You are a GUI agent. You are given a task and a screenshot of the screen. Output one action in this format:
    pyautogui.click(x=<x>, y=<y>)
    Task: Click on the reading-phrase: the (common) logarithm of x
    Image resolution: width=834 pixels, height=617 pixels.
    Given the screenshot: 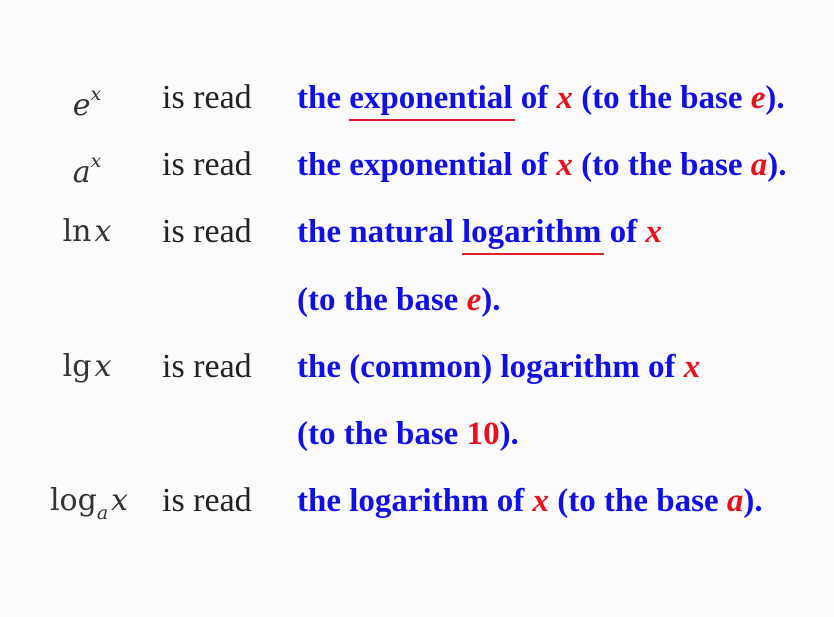 What is the action you would take?
    pyautogui.click(x=498, y=367)
    